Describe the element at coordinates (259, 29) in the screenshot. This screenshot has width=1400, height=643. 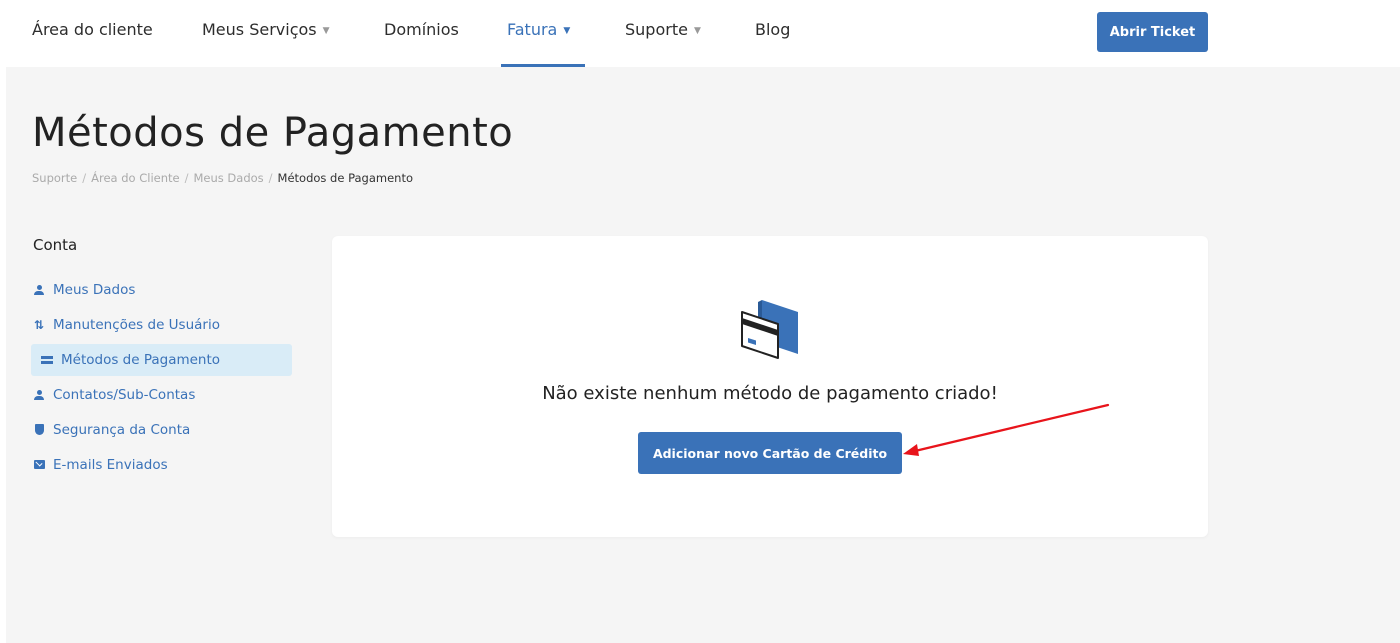
I see `nav-label: Meus Serviços` at that location.